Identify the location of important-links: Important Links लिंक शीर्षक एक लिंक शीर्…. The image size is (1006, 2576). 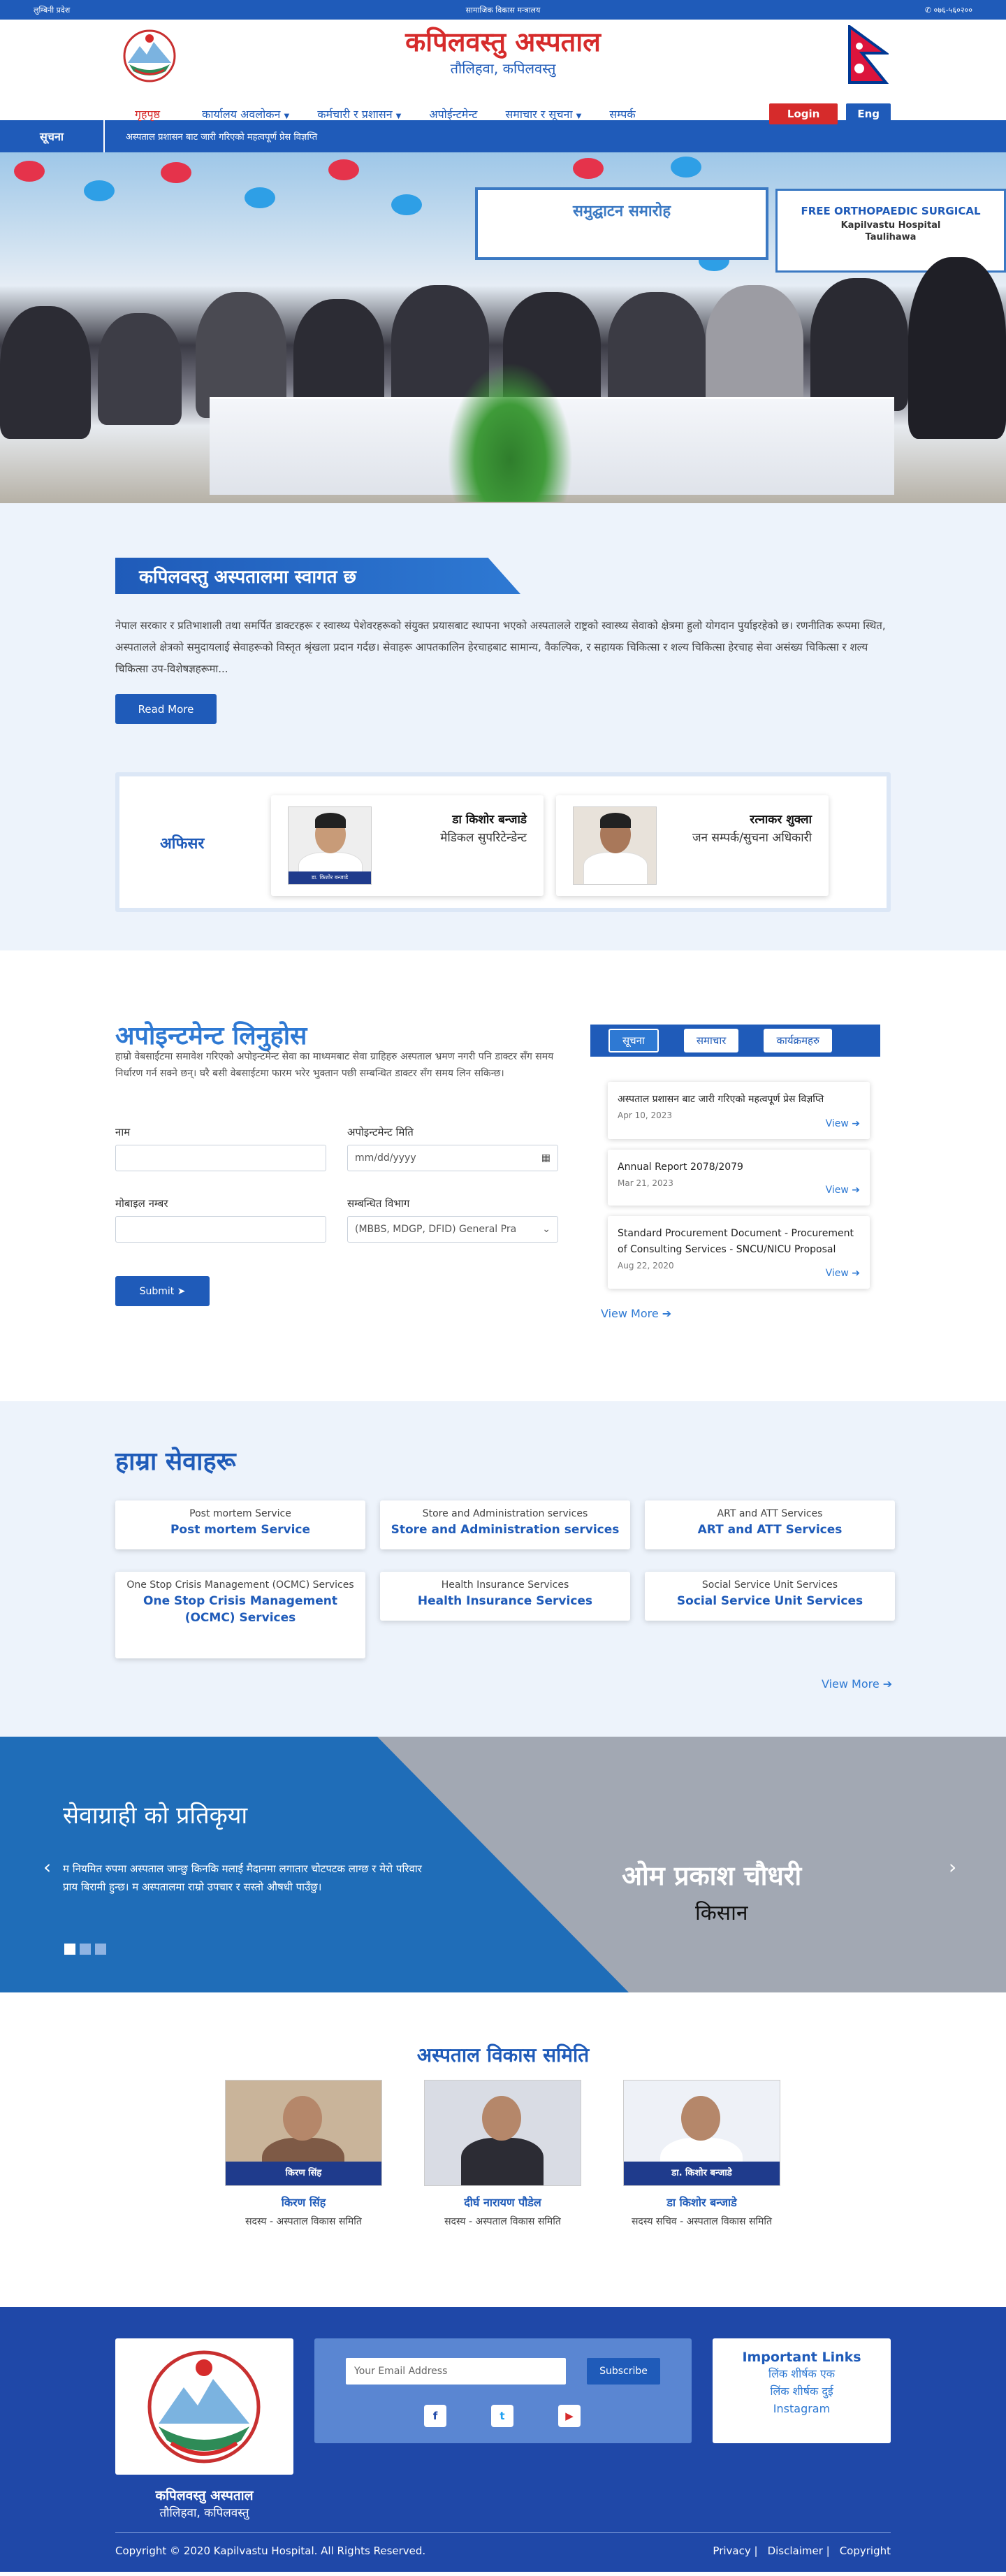
(802, 2390).